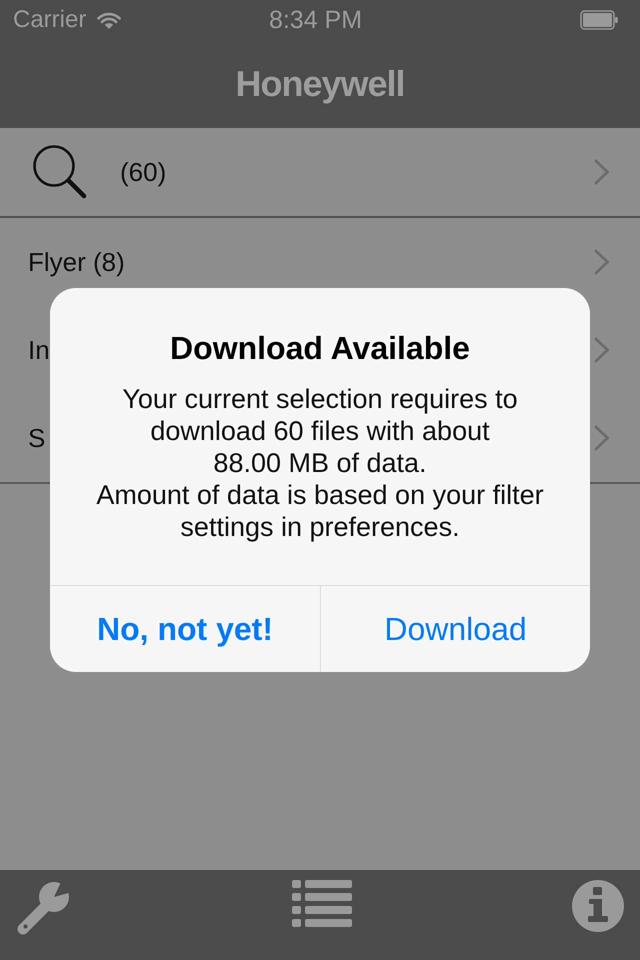  Describe the element at coordinates (455, 629) in the screenshot. I see `alert-button: Download` at that location.